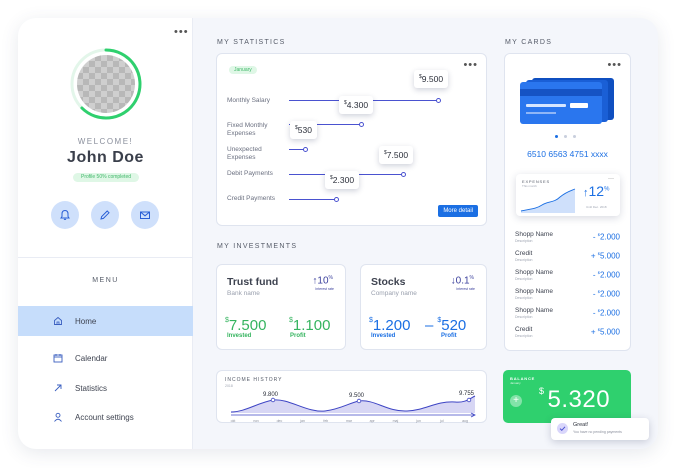  Describe the element at coordinates (181, 32) in the screenshot. I see `sidebar-more-icon: •••` at that location.